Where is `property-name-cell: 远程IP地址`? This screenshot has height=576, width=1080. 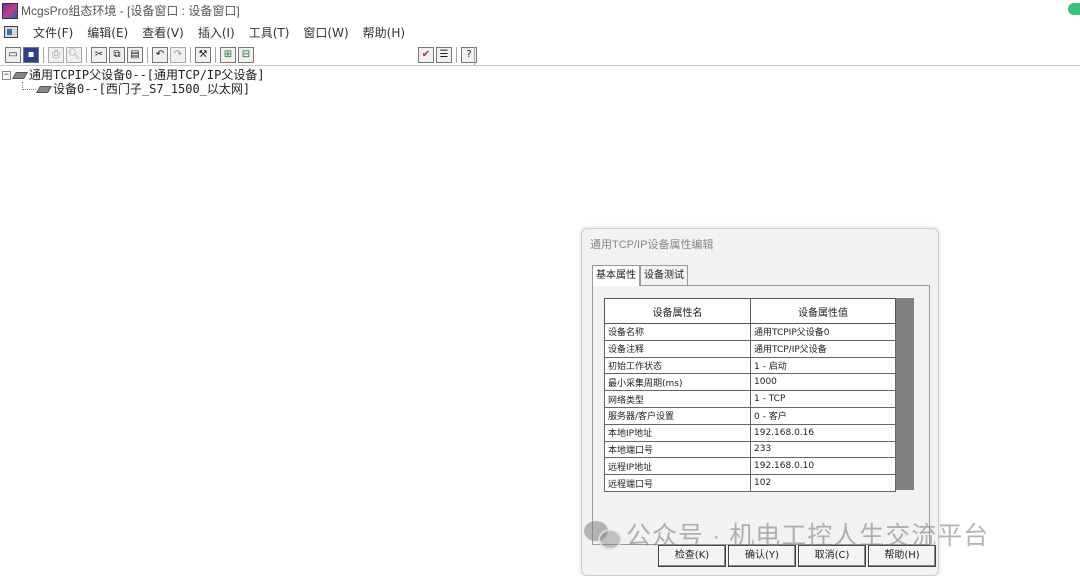
property-name-cell: 远程IP地址 is located at coordinates (677, 466).